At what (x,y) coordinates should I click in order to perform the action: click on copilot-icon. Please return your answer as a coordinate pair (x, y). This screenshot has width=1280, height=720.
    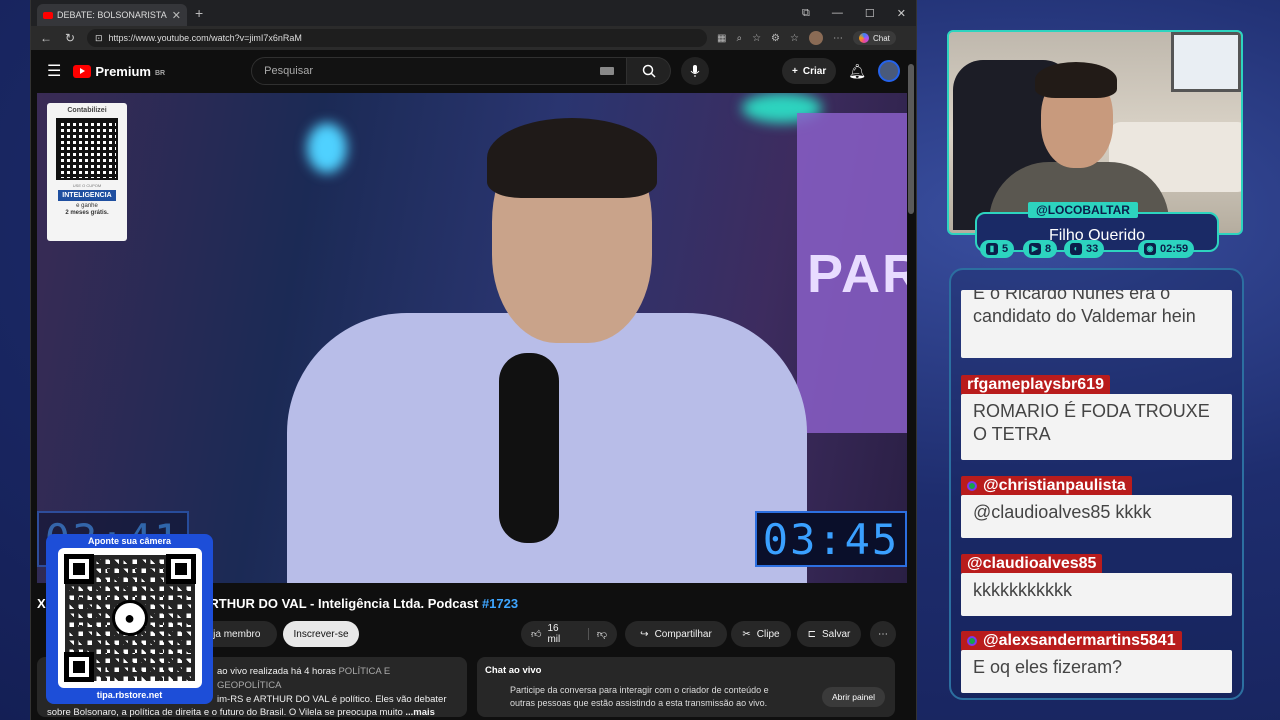
    Looking at the image, I should click on (863, 38).